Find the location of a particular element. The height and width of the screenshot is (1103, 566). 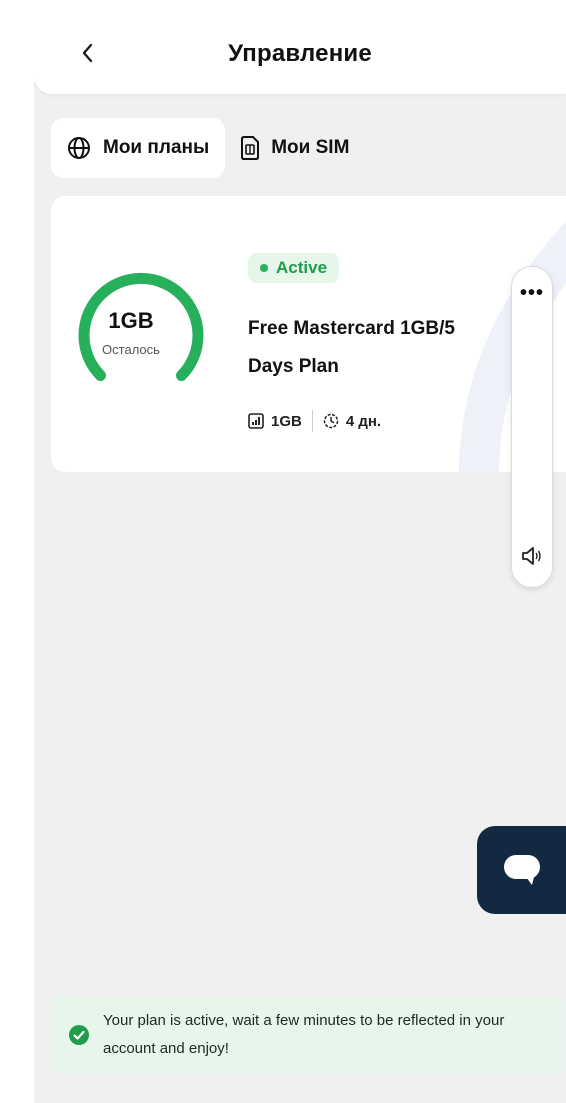

tab-bar: Мои планы Мои SIM is located at coordinates (208, 148).